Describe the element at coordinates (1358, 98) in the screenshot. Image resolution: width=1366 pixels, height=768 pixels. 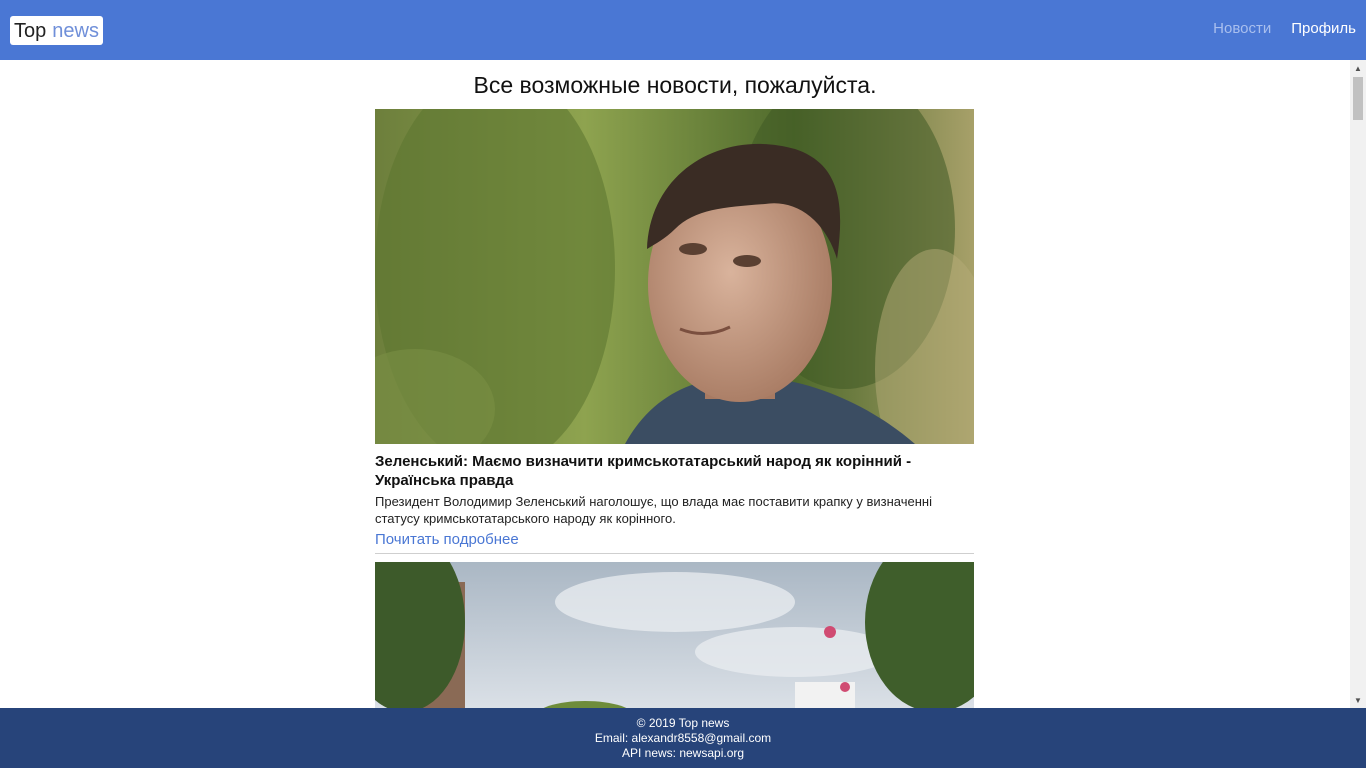
I see `scroll-thumb` at that location.